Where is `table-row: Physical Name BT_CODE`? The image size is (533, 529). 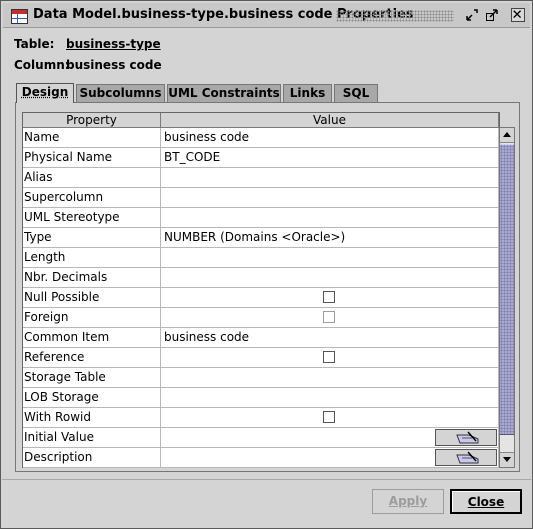 table-row: Physical Name BT_CODE is located at coordinates (261, 158).